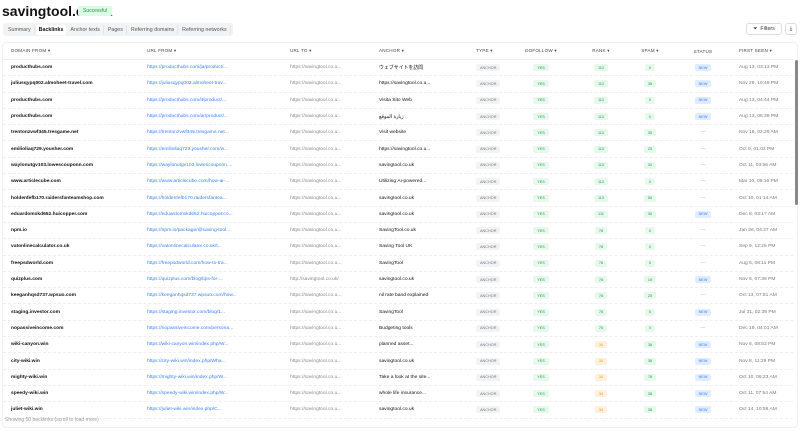 The width and height of the screenshot is (800, 432). I want to click on anchor-cell: nil rate band explained, so click(404, 296).